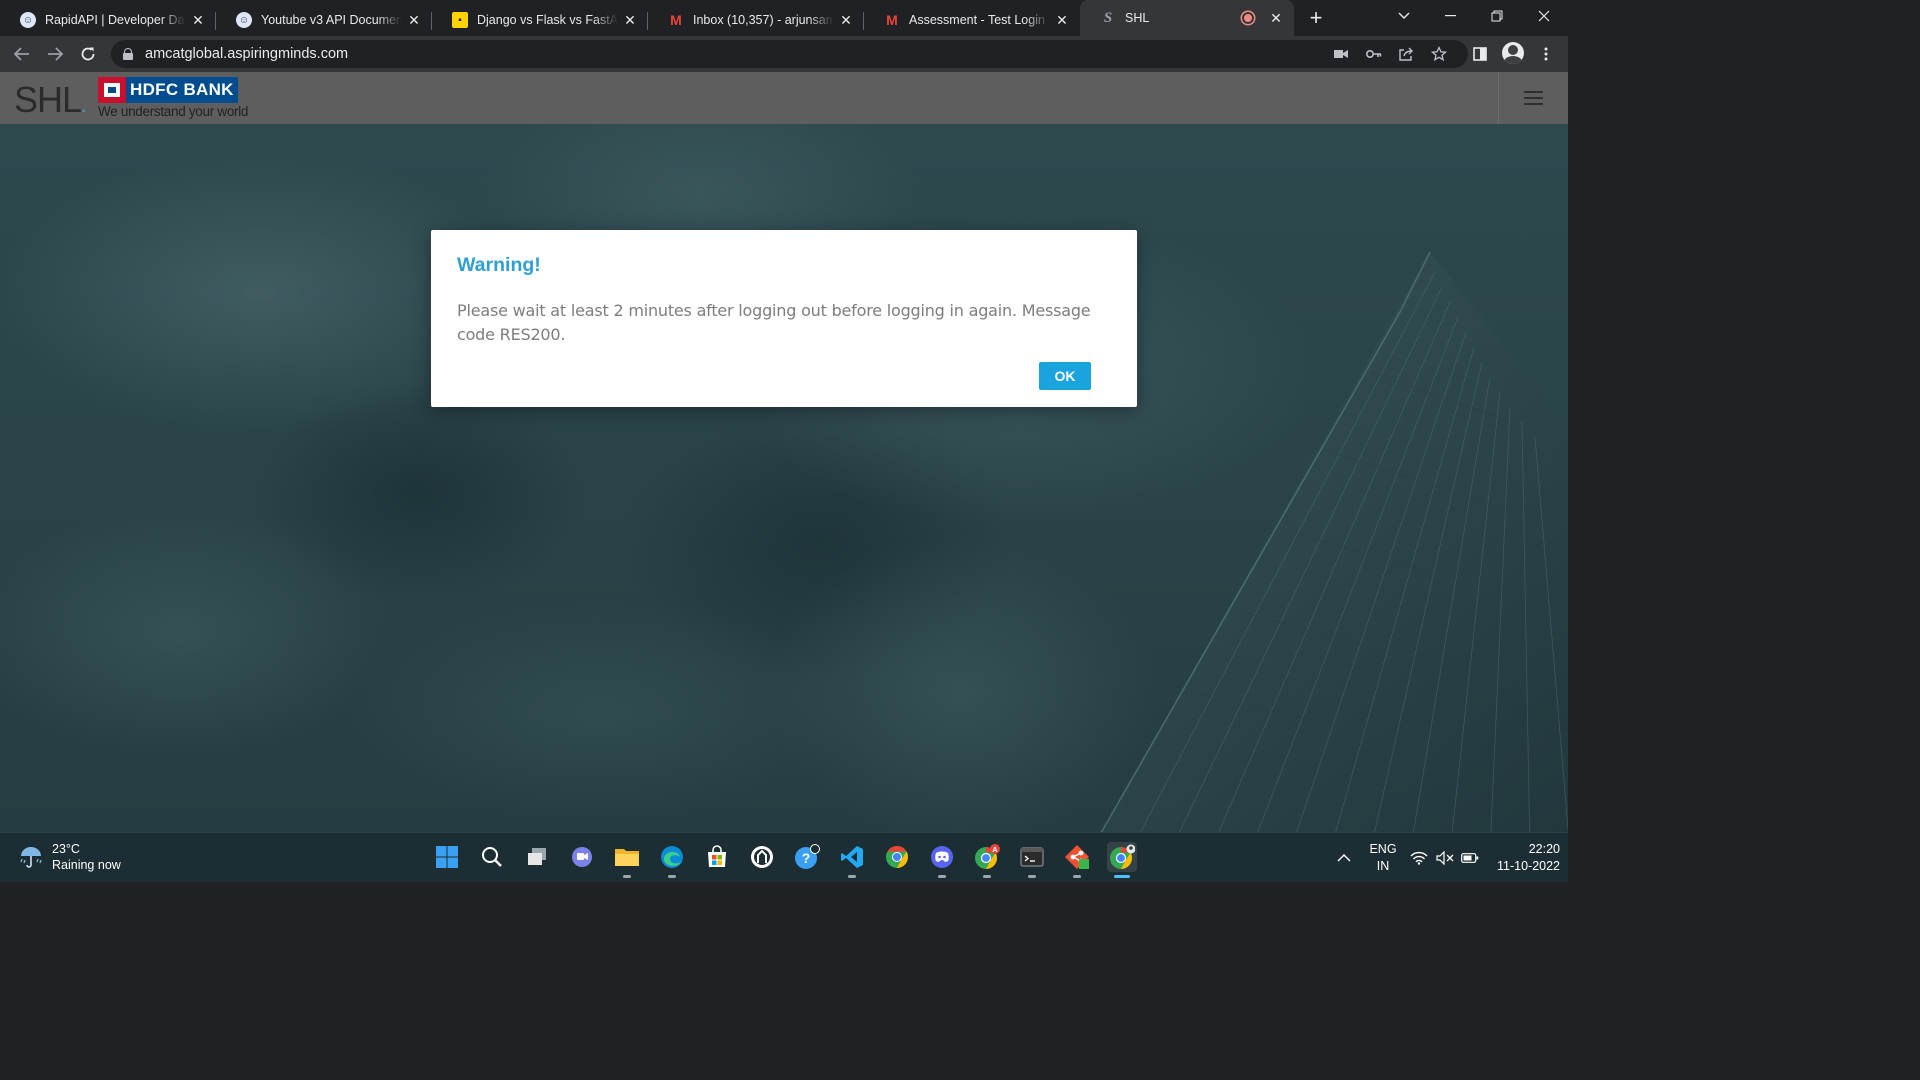 The width and height of the screenshot is (1920, 1080). I want to click on shl-logo: SHL., so click(50, 99).